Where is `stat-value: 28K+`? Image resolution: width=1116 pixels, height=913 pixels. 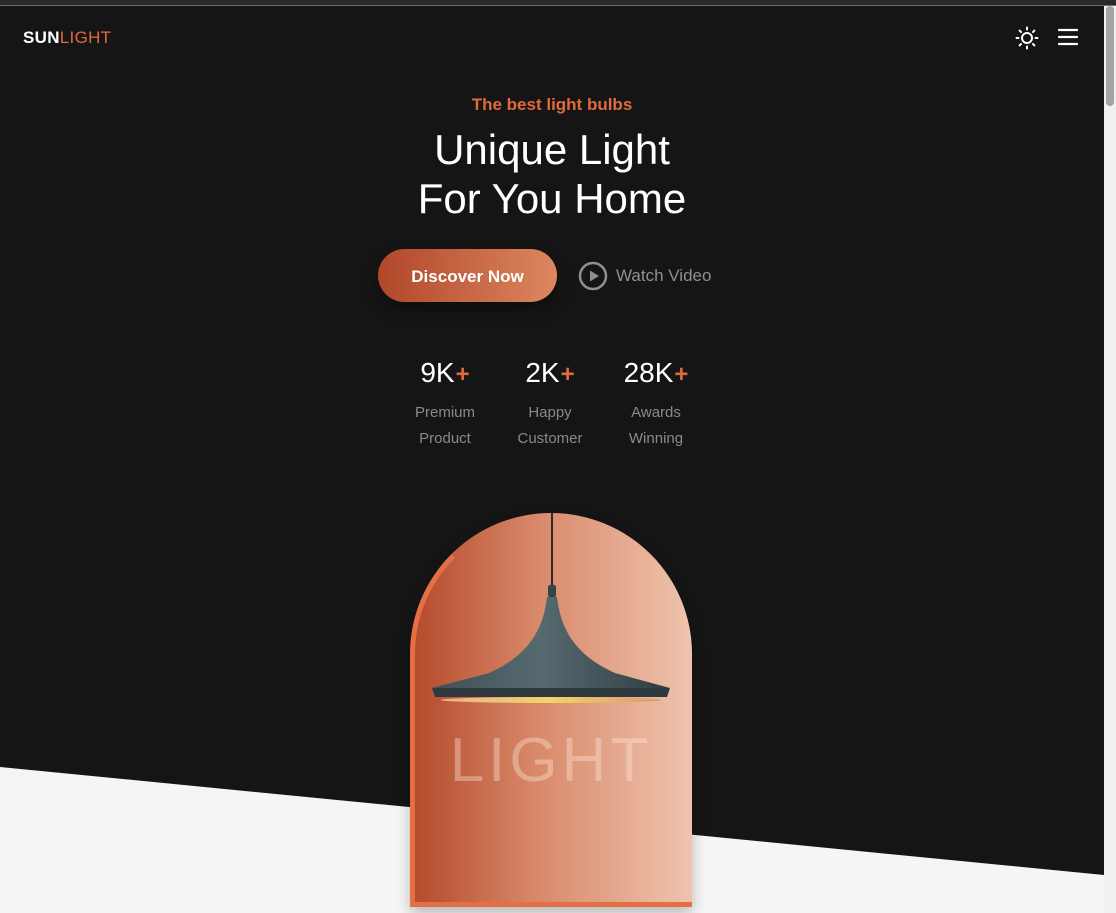 stat-value: 28K+ is located at coordinates (656, 374).